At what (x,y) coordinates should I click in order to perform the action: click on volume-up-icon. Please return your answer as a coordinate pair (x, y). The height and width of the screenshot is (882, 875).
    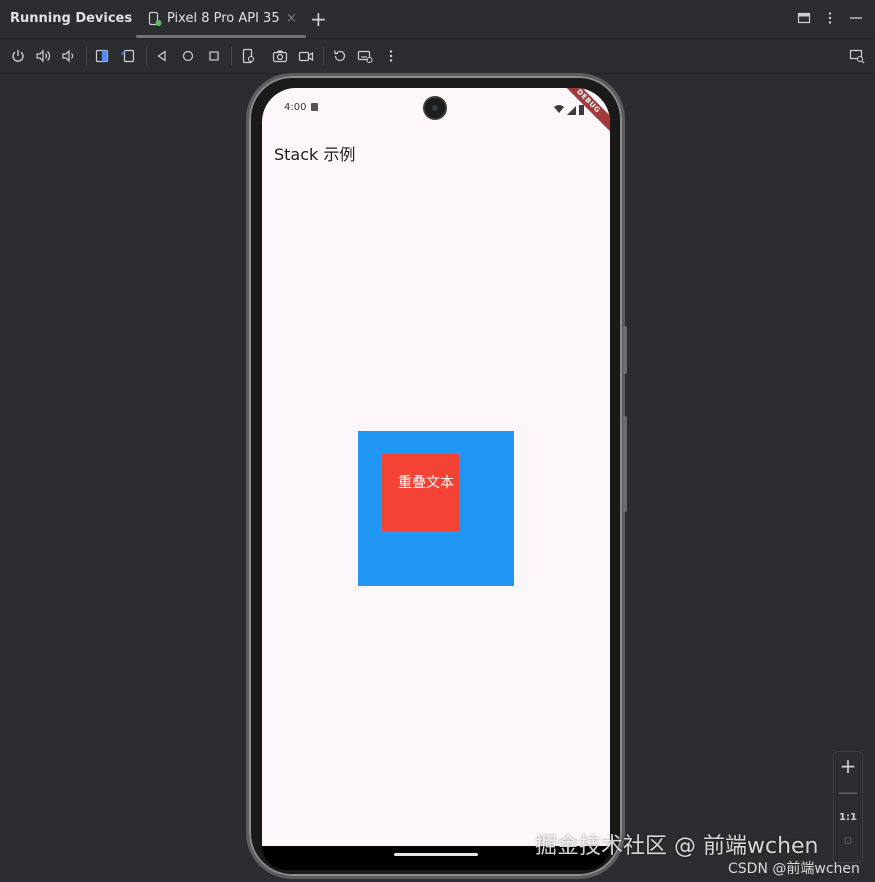
    Looking at the image, I should click on (43, 56).